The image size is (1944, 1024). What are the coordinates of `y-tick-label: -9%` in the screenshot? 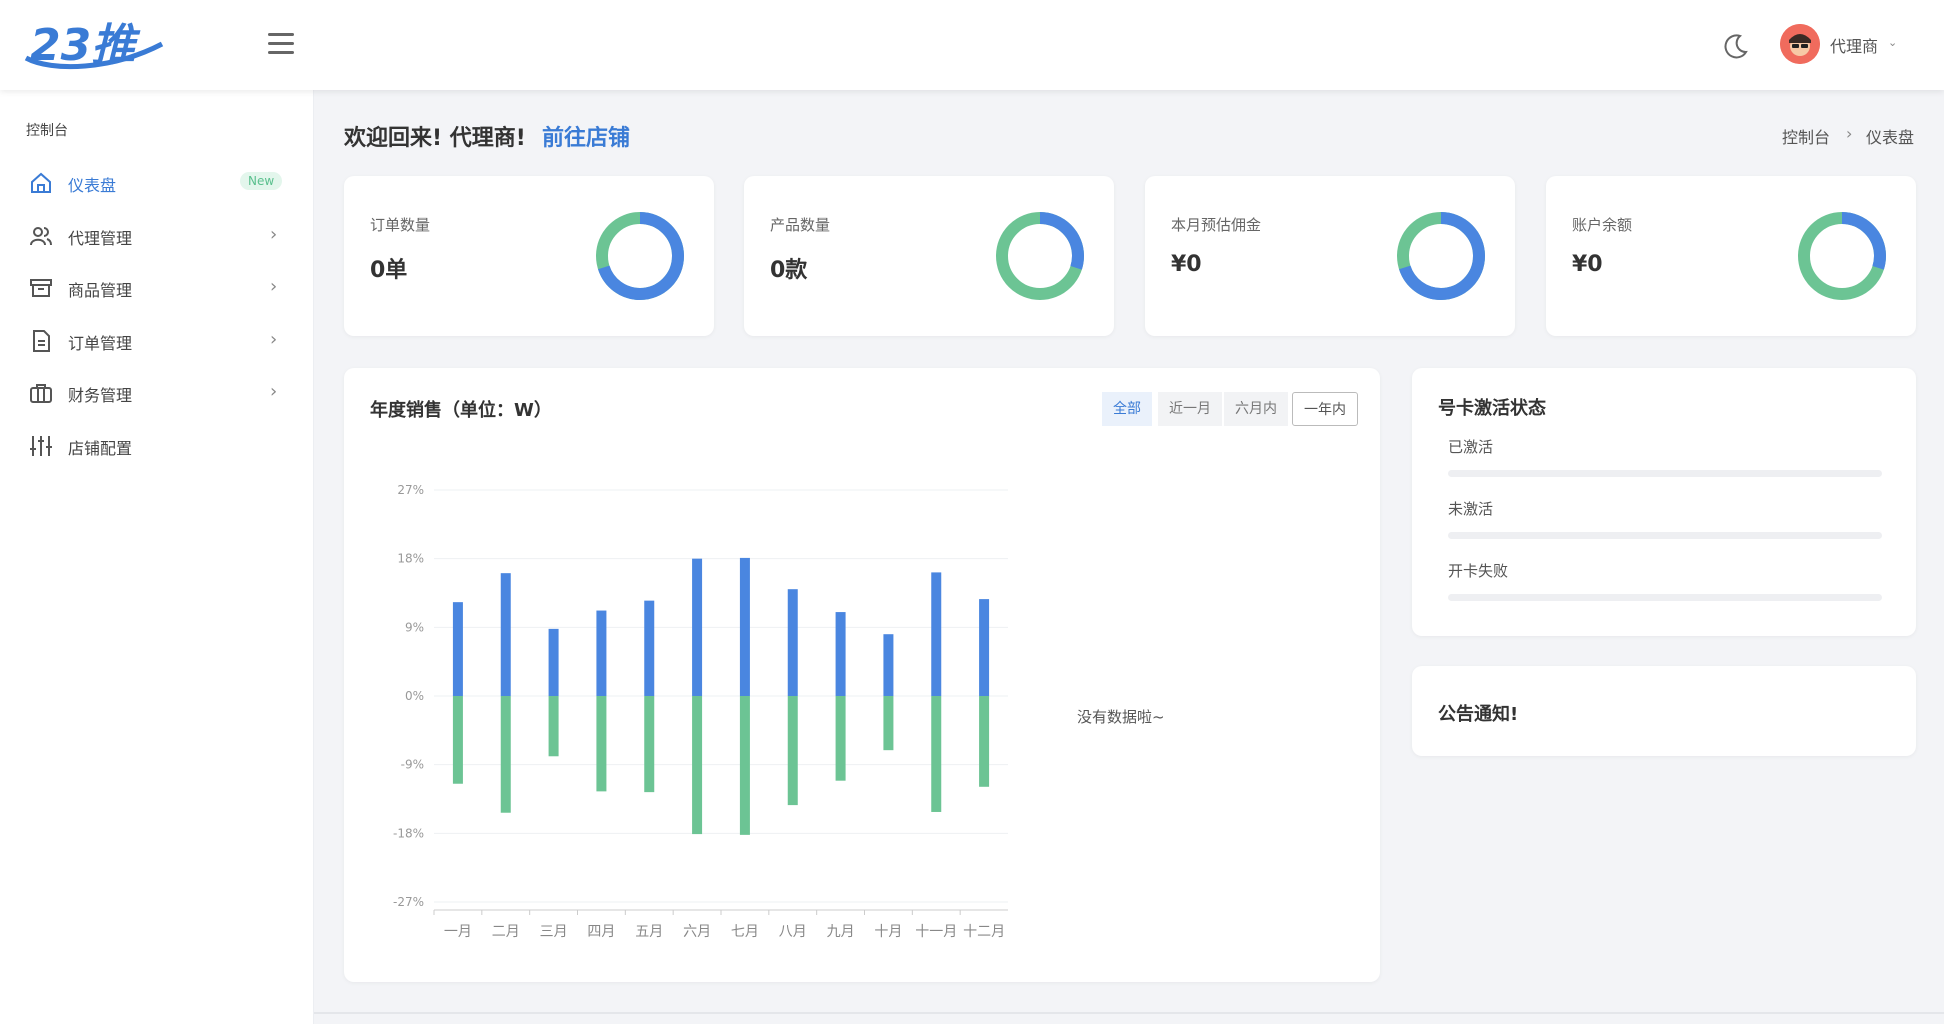 It's located at (412, 765).